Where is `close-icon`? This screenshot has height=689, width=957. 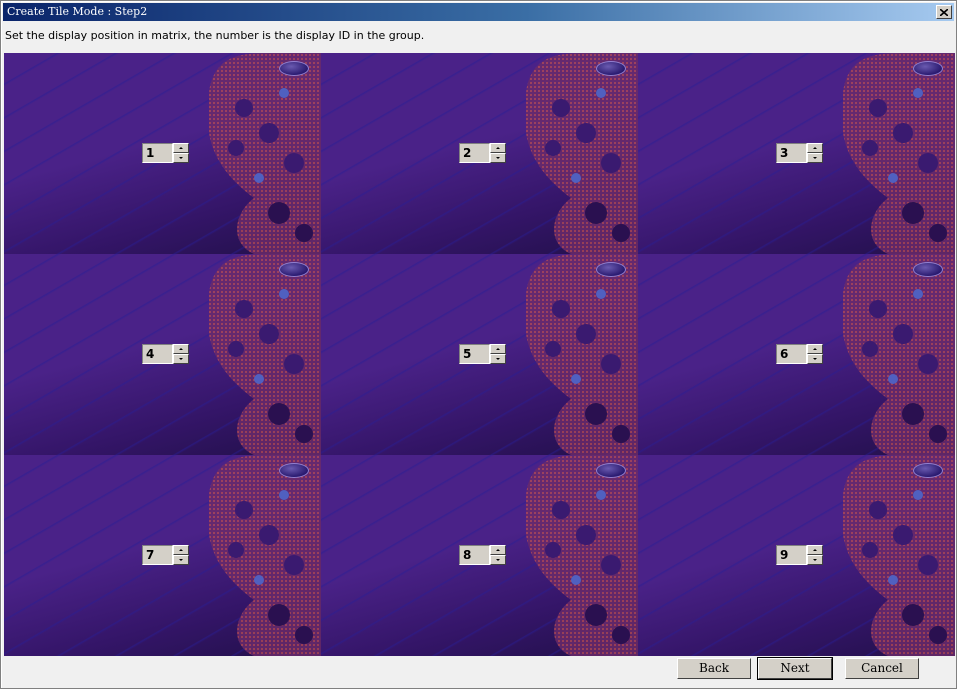 close-icon is located at coordinates (944, 12).